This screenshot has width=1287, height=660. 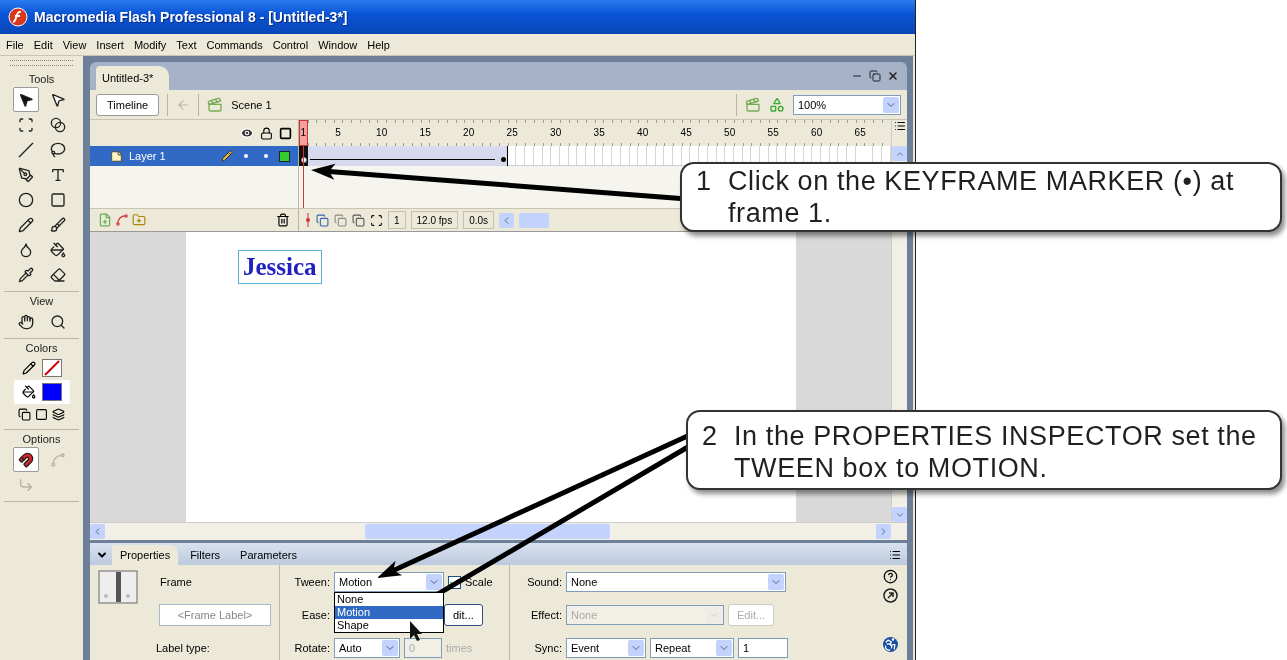 What do you see at coordinates (899, 126) in the screenshot?
I see `timeline-menu-icon` at bounding box center [899, 126].